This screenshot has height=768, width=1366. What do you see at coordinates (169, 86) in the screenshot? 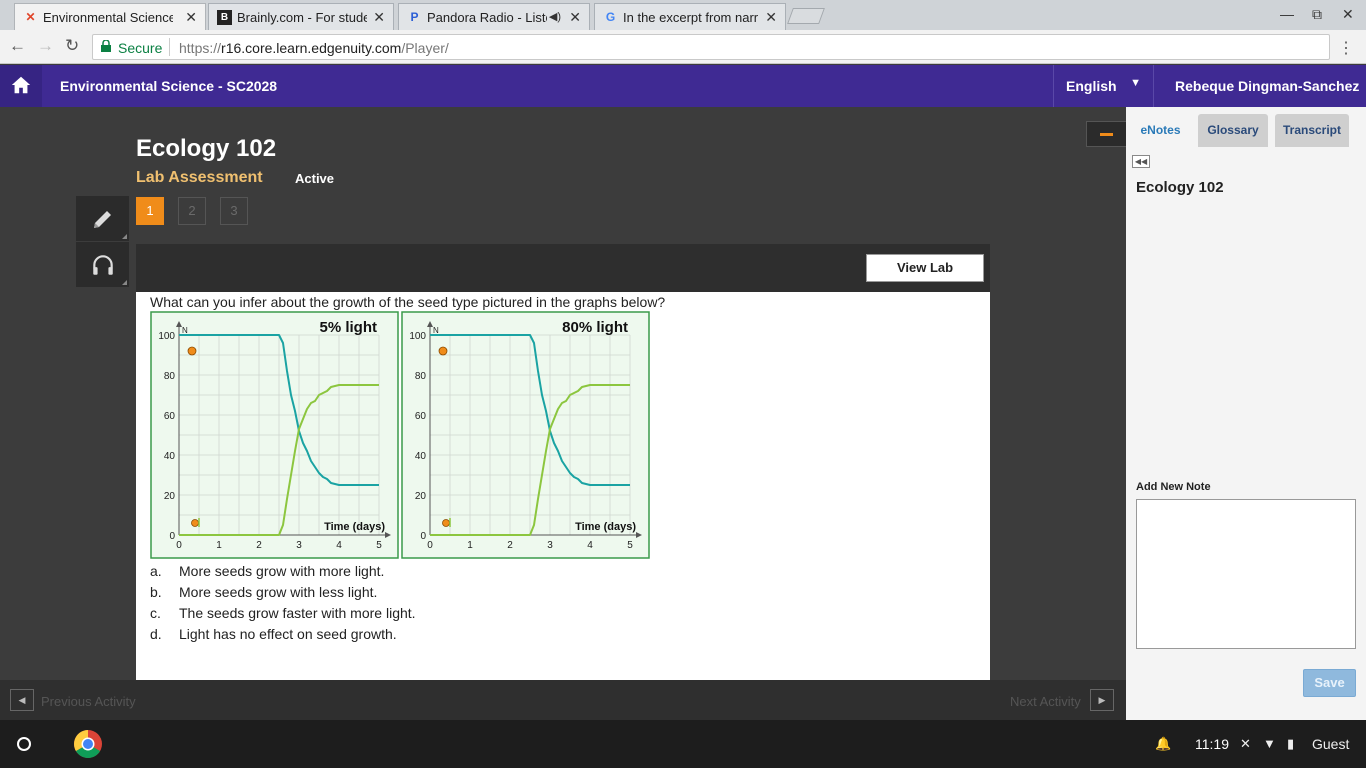
I see `course-title: Environmental Science - SC2028` at bounding box center [169, 86].